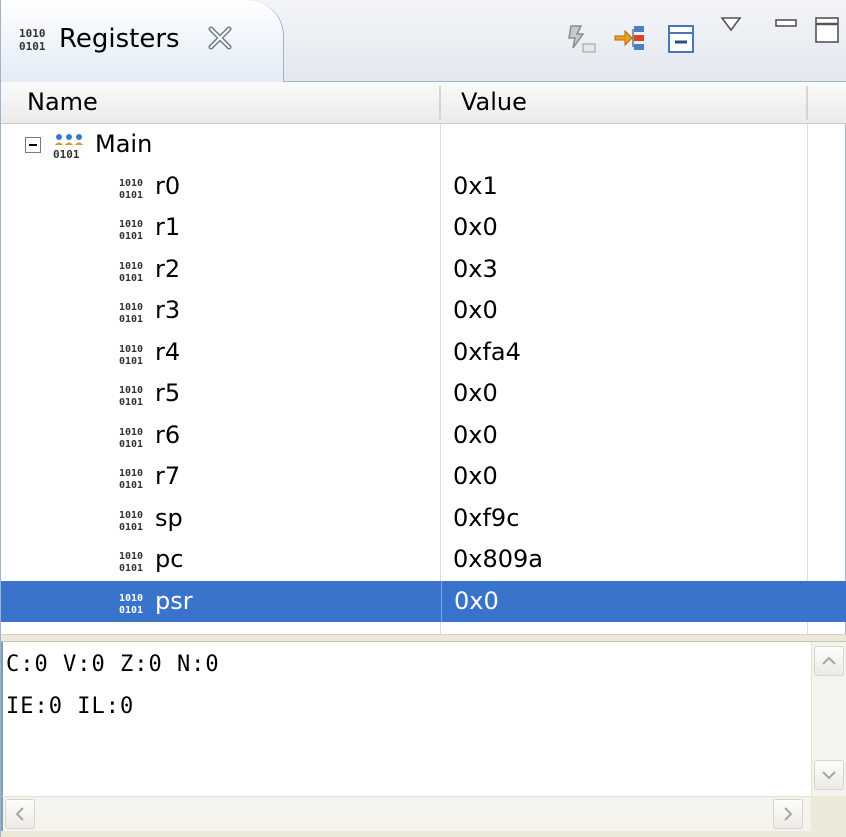 Image resolution: width=846 pixels, height=837 pixels. I want to click on minimize-icon, so click(786, 26).